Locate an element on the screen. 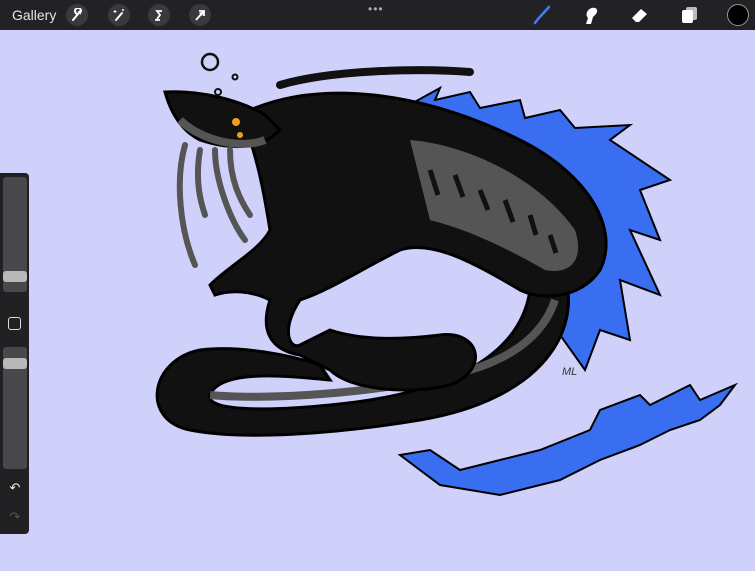 Image resolution: width=755 pixels, height=571 pixels. color-picker-button is located at coordinates (738, 15).